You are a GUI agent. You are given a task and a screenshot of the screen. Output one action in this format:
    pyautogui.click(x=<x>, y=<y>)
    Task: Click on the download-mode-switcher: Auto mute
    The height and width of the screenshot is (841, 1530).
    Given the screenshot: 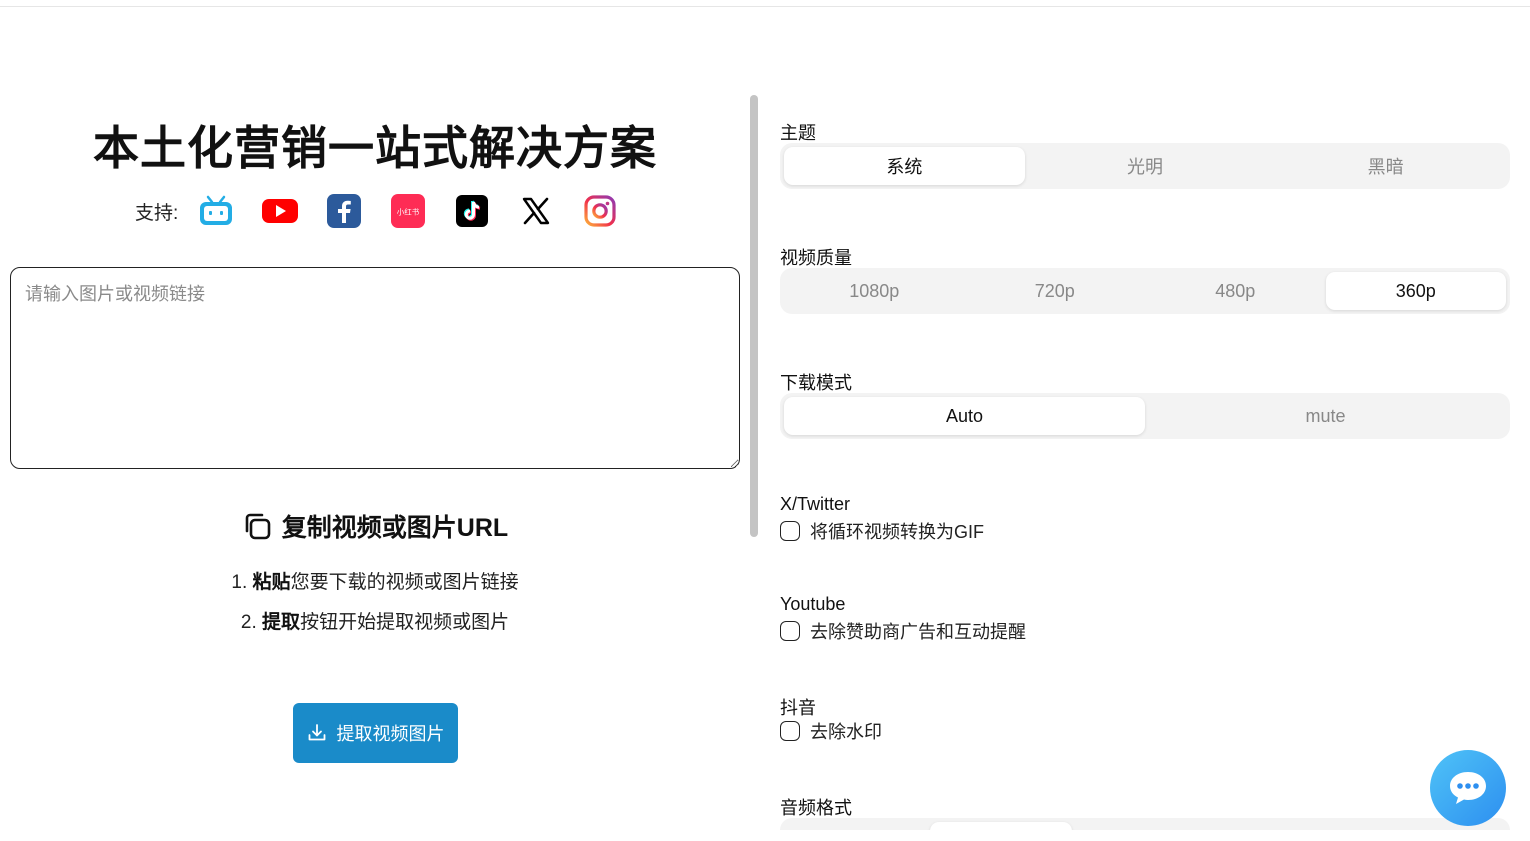 What is the action you would take?
    pyautogui.click(x=1145, y=416)
    